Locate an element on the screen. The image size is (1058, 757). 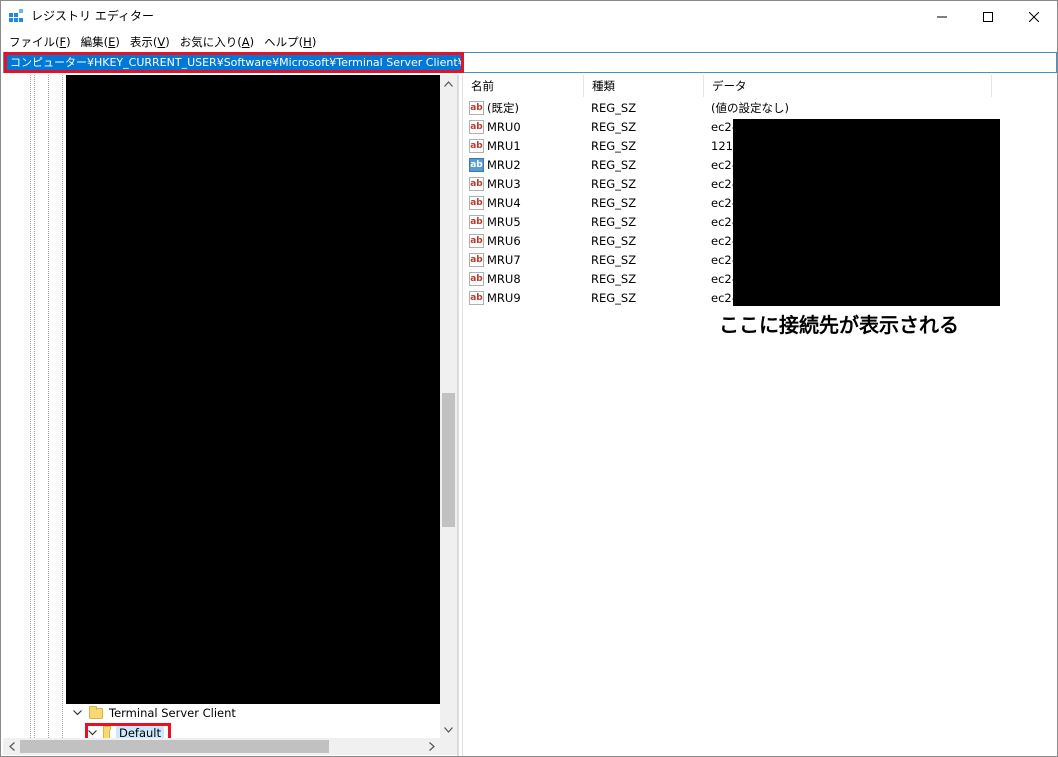
menu-file: ファイル(F) is located at coordinates (40, 42).